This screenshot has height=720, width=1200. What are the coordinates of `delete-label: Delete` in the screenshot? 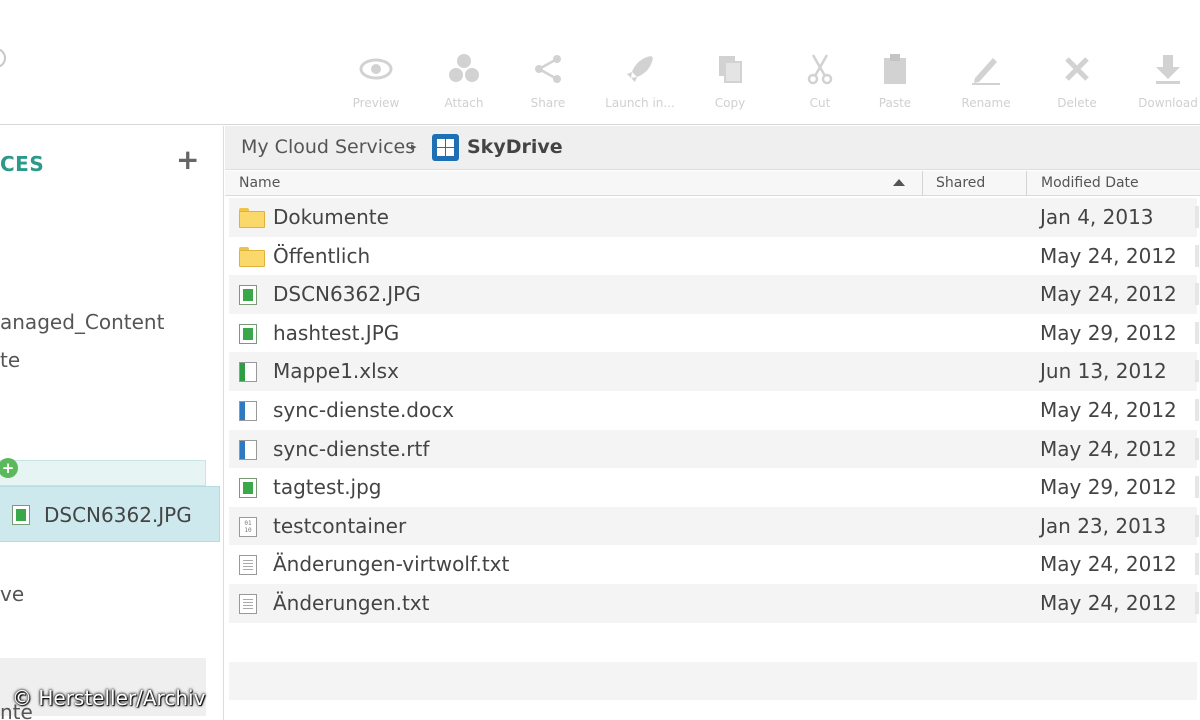 It's located at (1077, 103).